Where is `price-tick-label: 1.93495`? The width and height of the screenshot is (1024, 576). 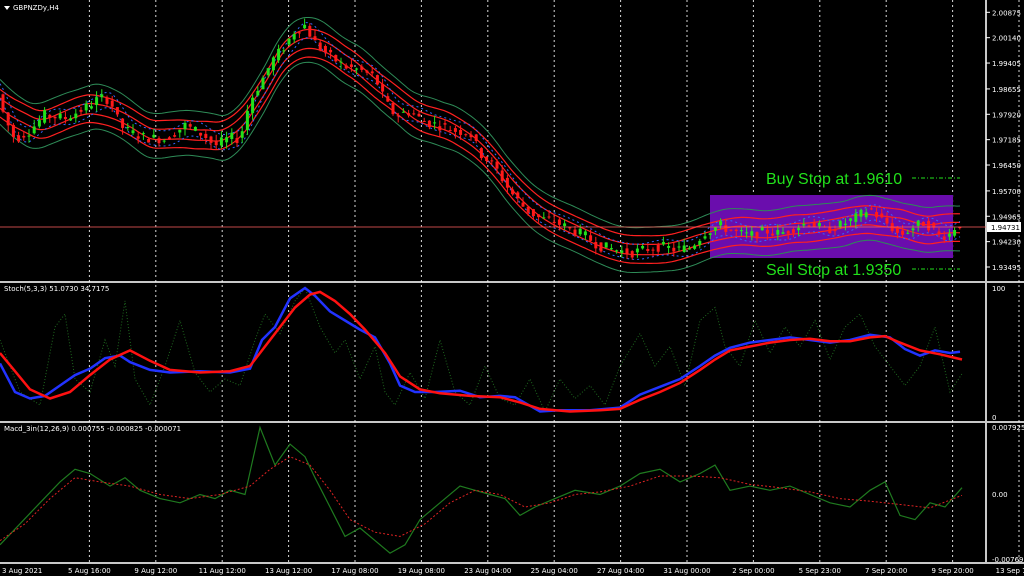 price-tick-label: 1.93495 is located at coordinates (1006, 268).